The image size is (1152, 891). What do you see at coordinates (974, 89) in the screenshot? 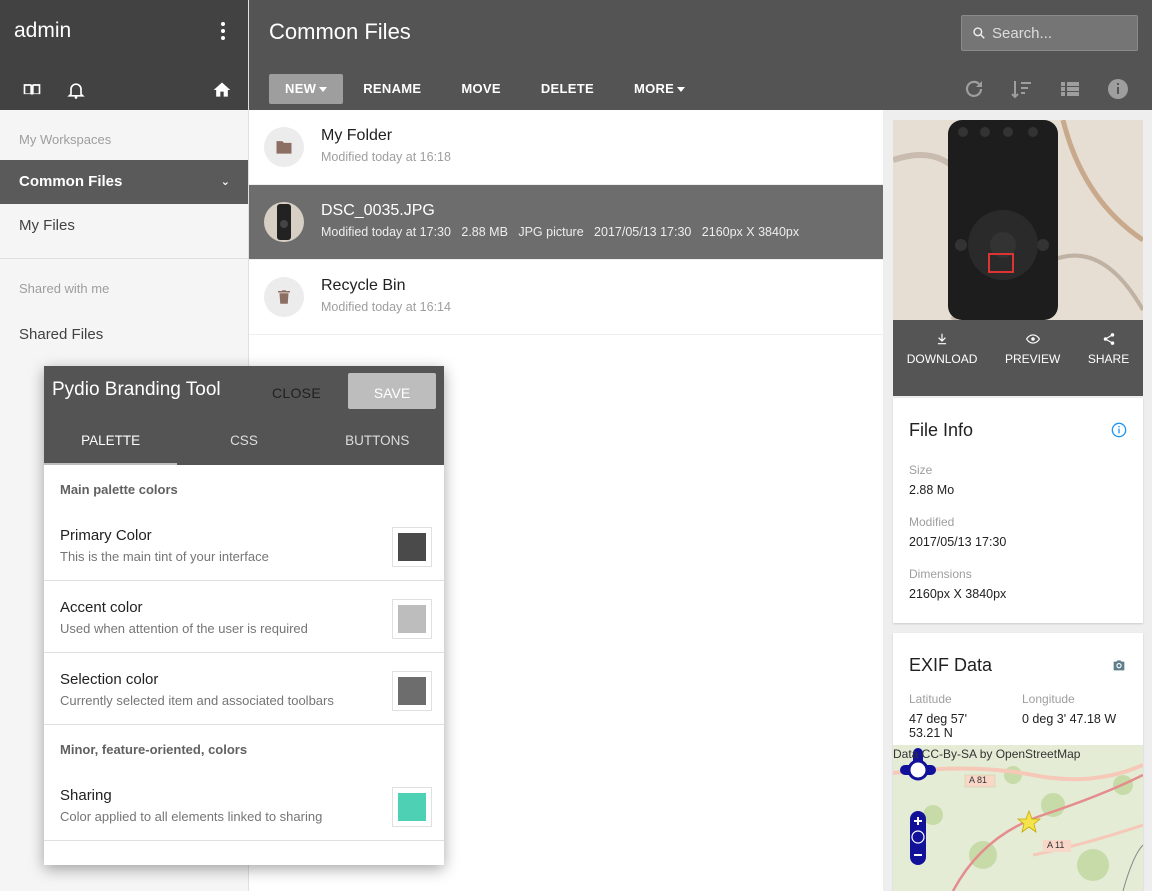
I see `refresh-icon` at bounding box center [974, 89].